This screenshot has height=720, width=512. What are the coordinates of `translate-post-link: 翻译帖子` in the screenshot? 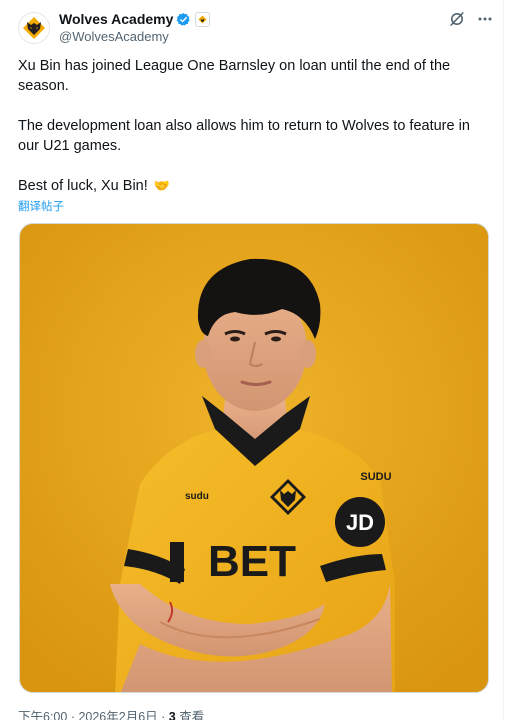 It's located at (41, 206).